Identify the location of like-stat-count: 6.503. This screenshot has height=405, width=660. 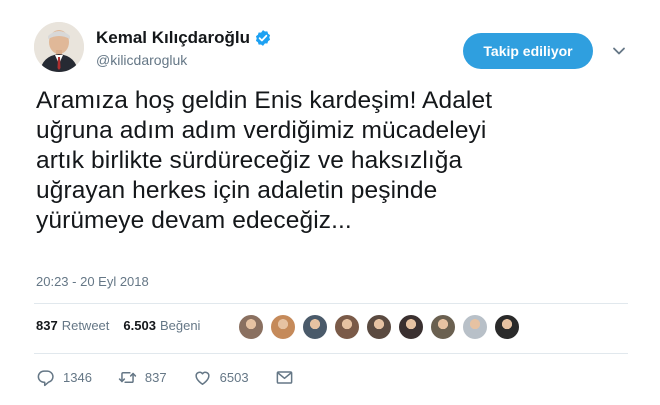
(139, 325).